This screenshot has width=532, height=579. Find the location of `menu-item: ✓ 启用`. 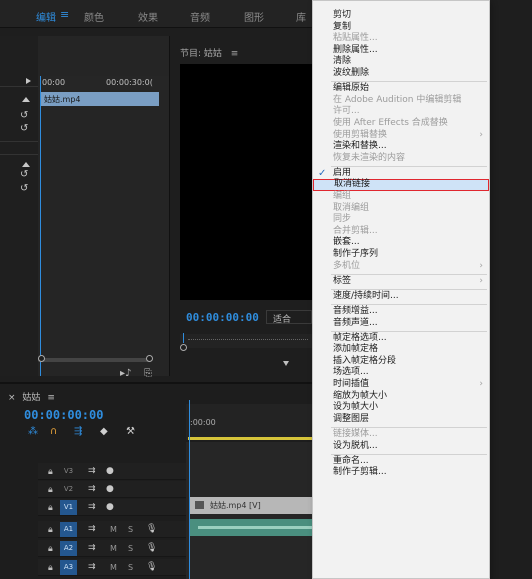

menu-item: ✓ 启用 is located at coordinates (401, 174).